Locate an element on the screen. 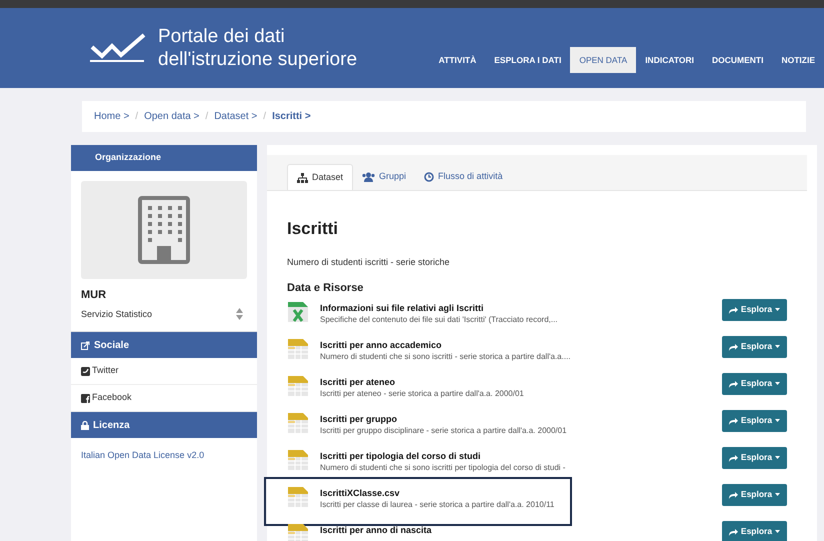 The height and width of the screenshot is (541, 824). resource-description: Iscritti per gruppo disciplinare - serie storica a partire dall'a.a. 2000/01 is located at coordinates (443, 430).